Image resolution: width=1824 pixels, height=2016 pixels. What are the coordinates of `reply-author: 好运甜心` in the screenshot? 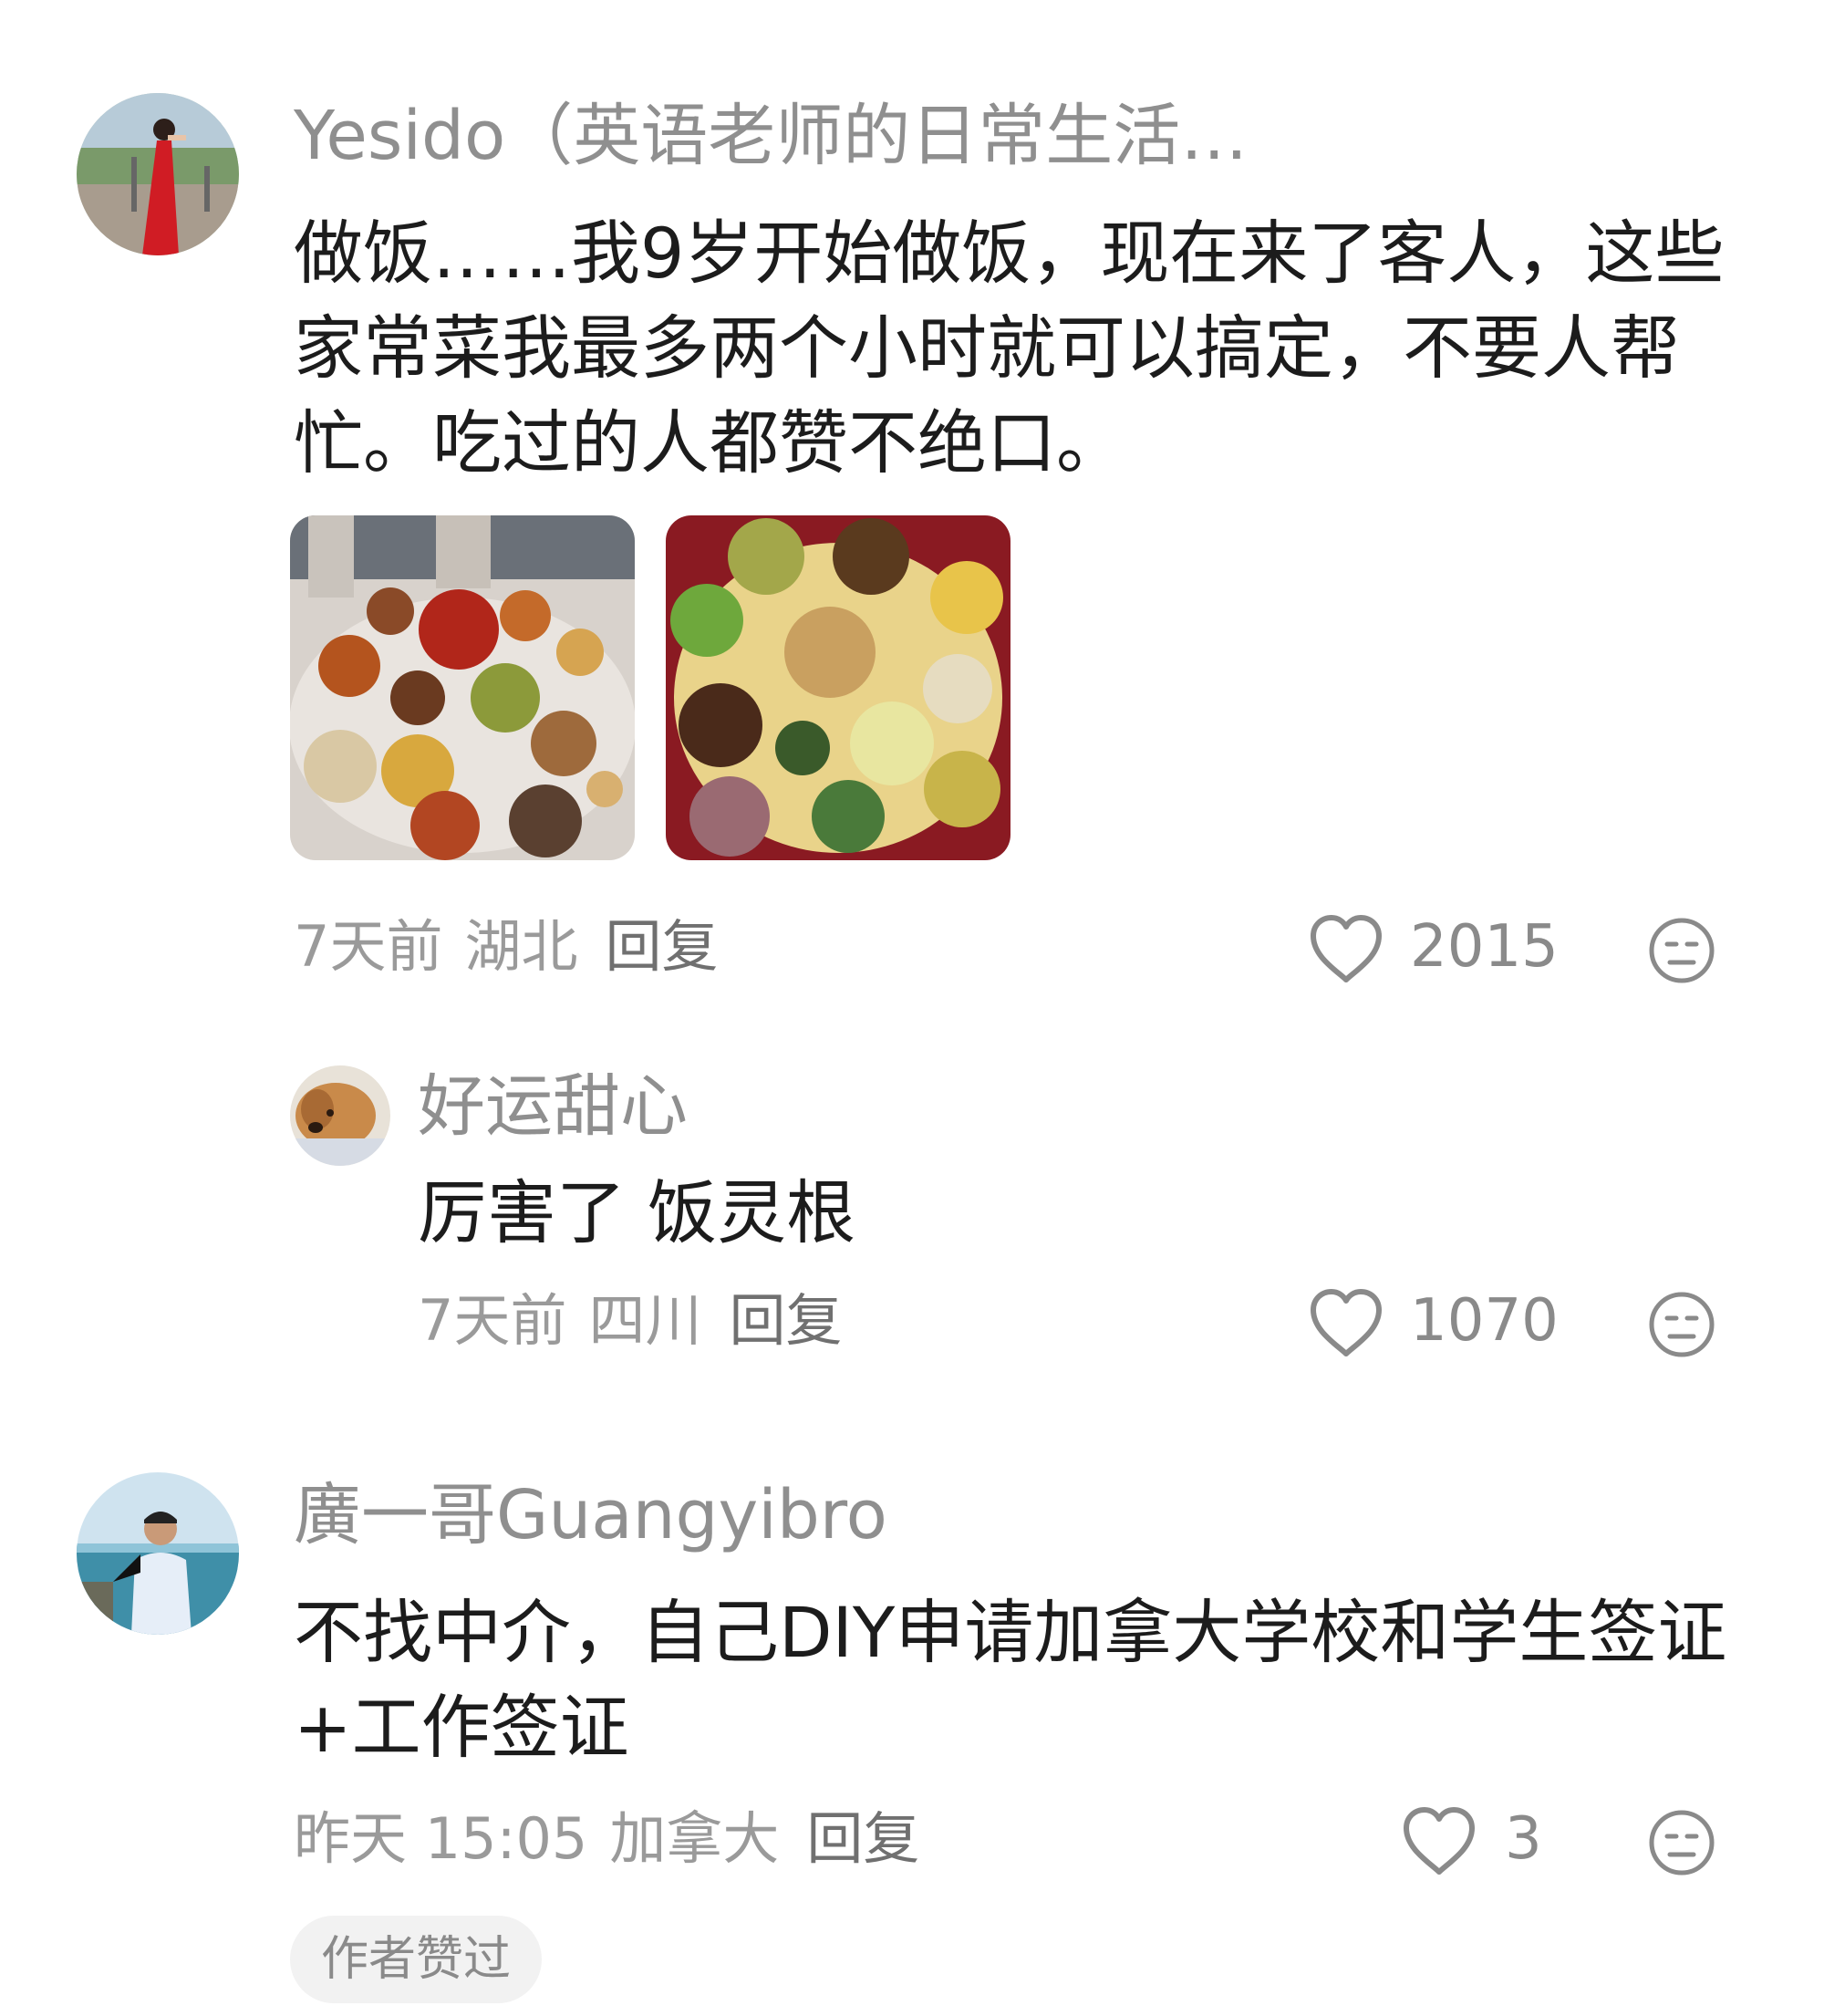 It's located at (553, 1106).